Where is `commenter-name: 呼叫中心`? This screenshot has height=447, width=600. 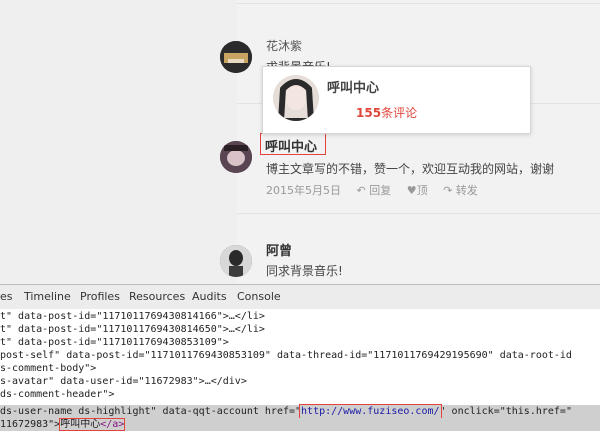 commenter-name: 呼叫中心 is located at coordinates (291, 145).